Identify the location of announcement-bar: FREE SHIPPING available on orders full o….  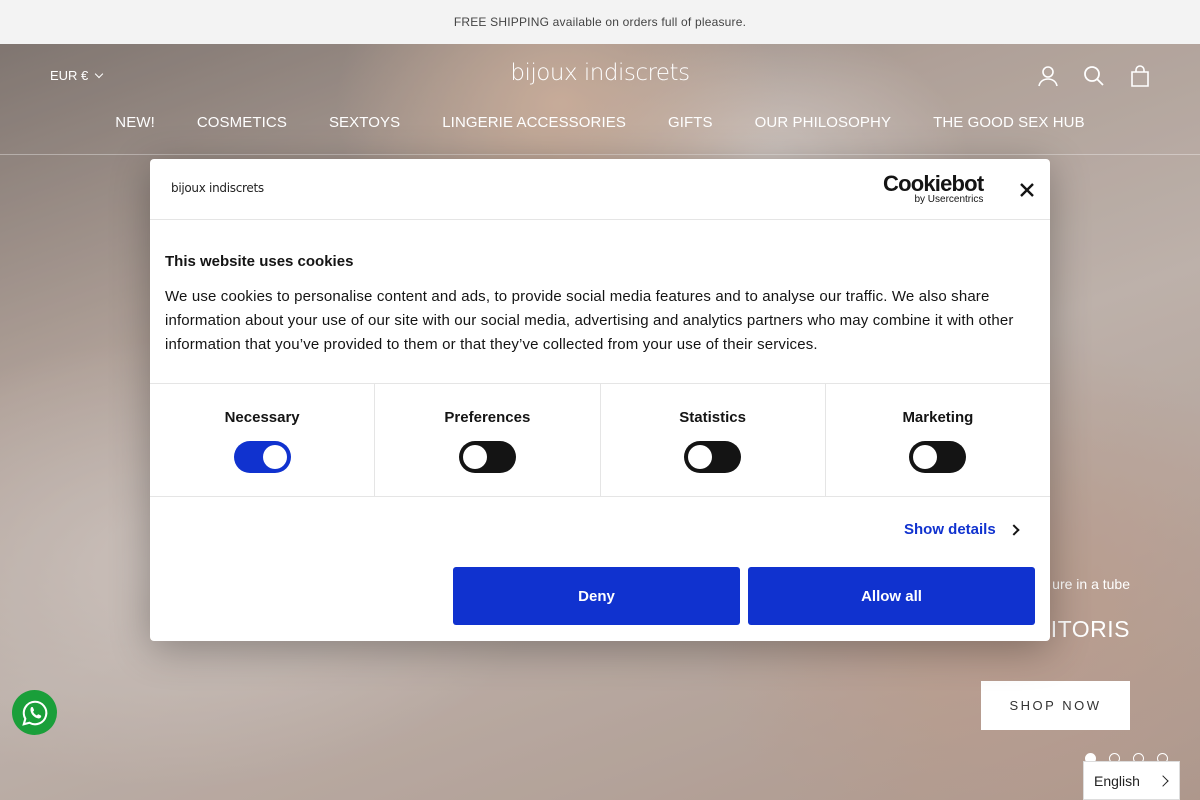
(600, 22).